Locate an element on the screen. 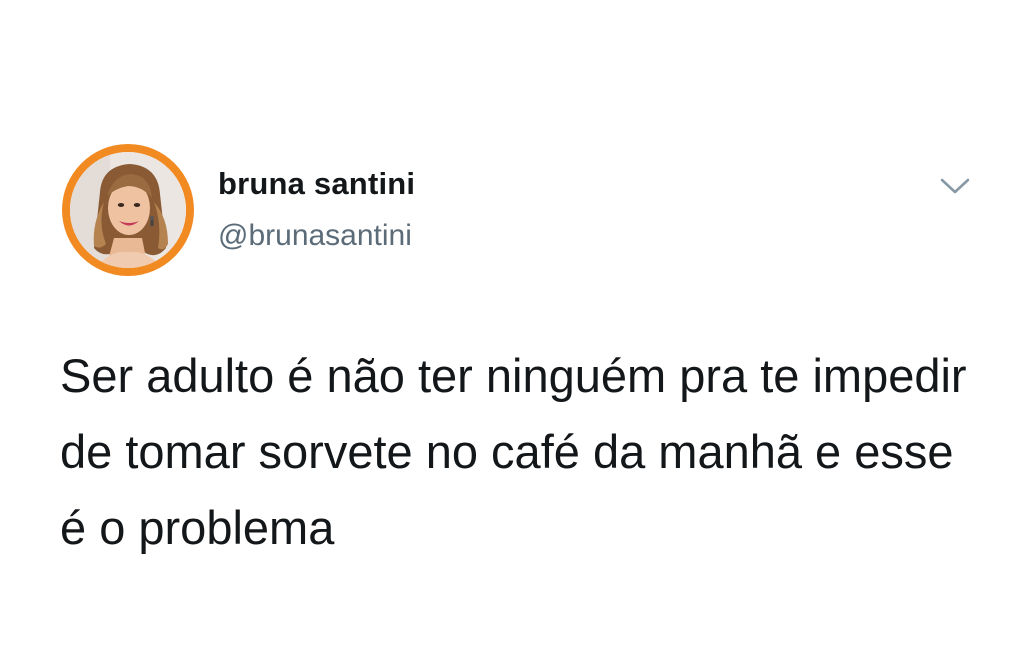 The width and height of the screenshot is (1024, 657). avatar-photo is located at coordinates (128, 210).